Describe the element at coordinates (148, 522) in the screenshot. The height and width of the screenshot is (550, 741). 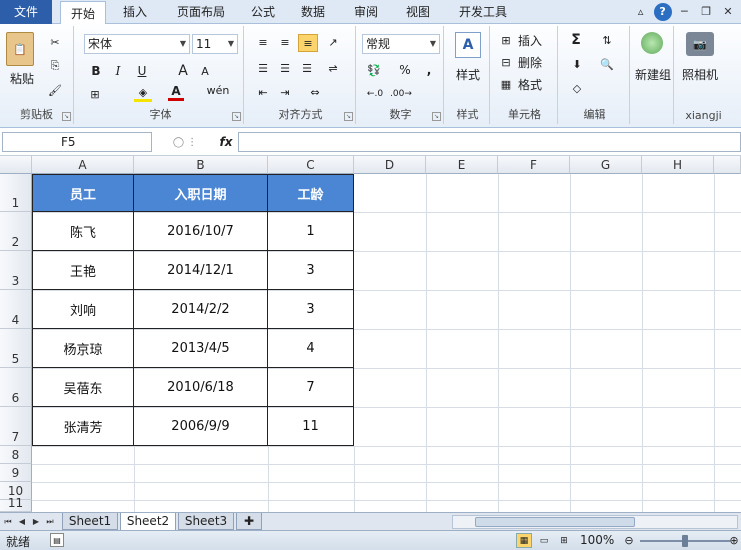
I see `sheet-tab-sheet2: Sheet2` at that location.